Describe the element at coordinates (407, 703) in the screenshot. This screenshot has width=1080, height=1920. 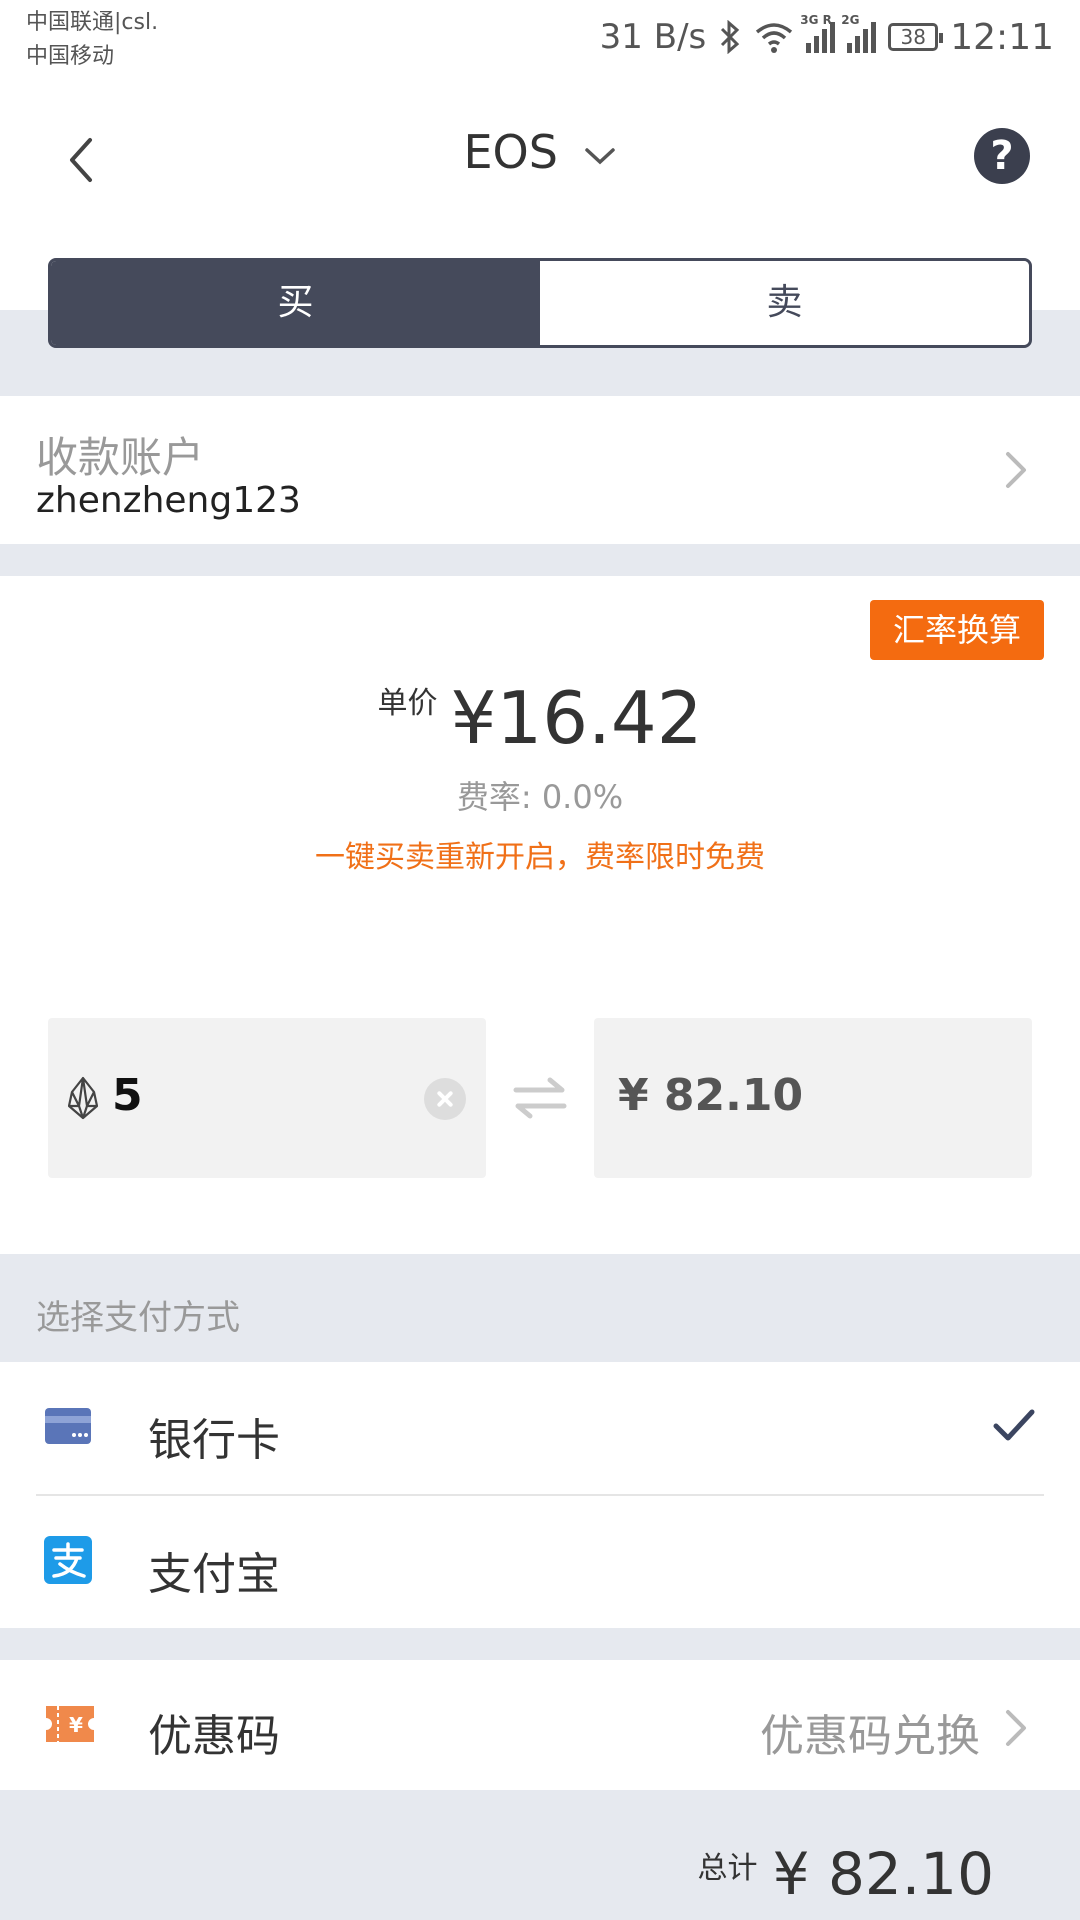
I see `unit-price-label: 单价` at that location.